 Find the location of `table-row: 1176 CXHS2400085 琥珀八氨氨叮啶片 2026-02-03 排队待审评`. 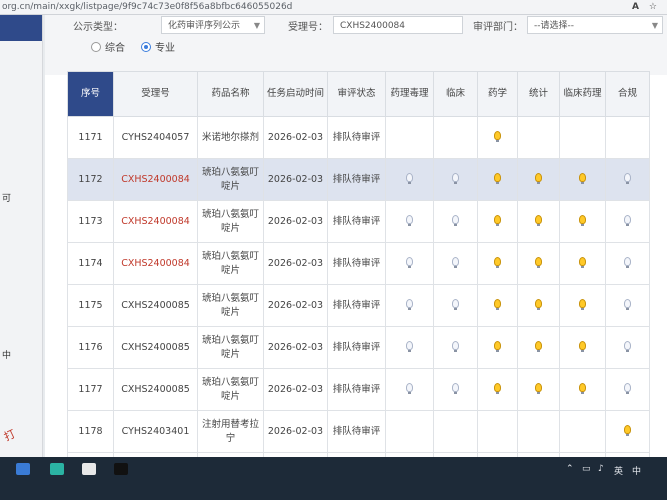

table-row: 1176 CXHS2400085 琥珀八氨氨叮啶片 2026-02-03 排队待审评 is located at coordinates (358, 347).